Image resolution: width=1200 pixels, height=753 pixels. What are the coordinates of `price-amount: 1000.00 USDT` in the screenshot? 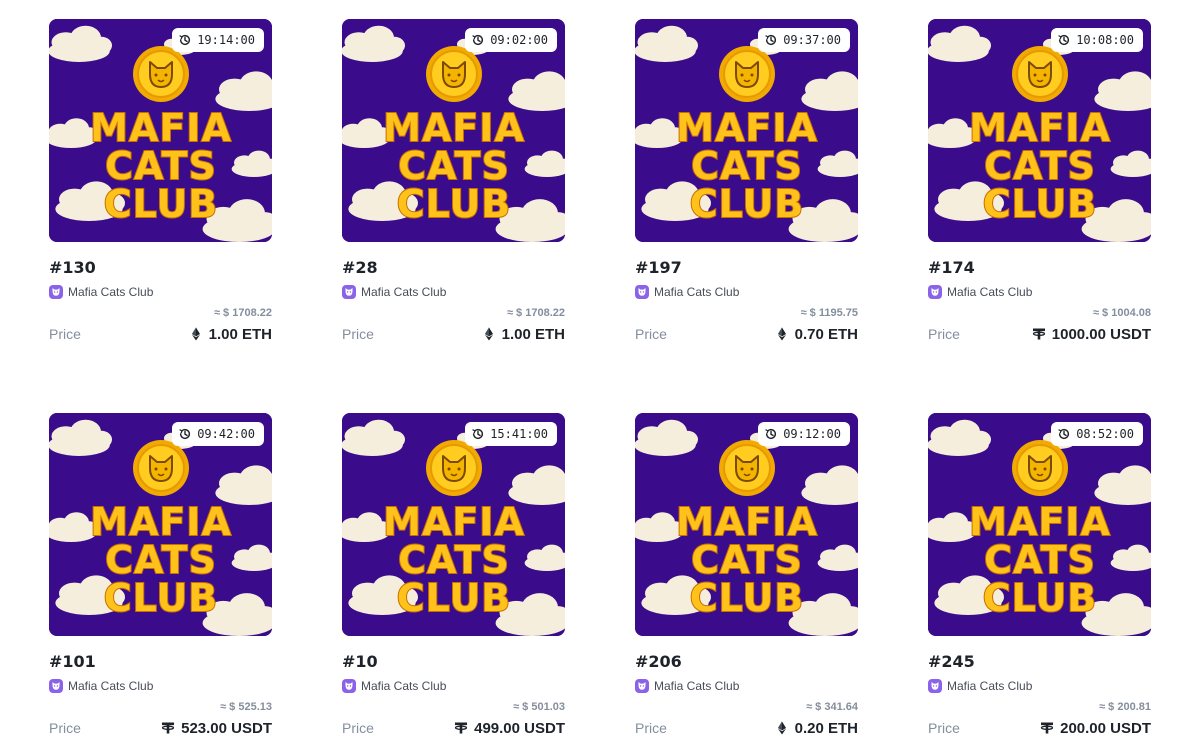 It's located at (1101, 334).